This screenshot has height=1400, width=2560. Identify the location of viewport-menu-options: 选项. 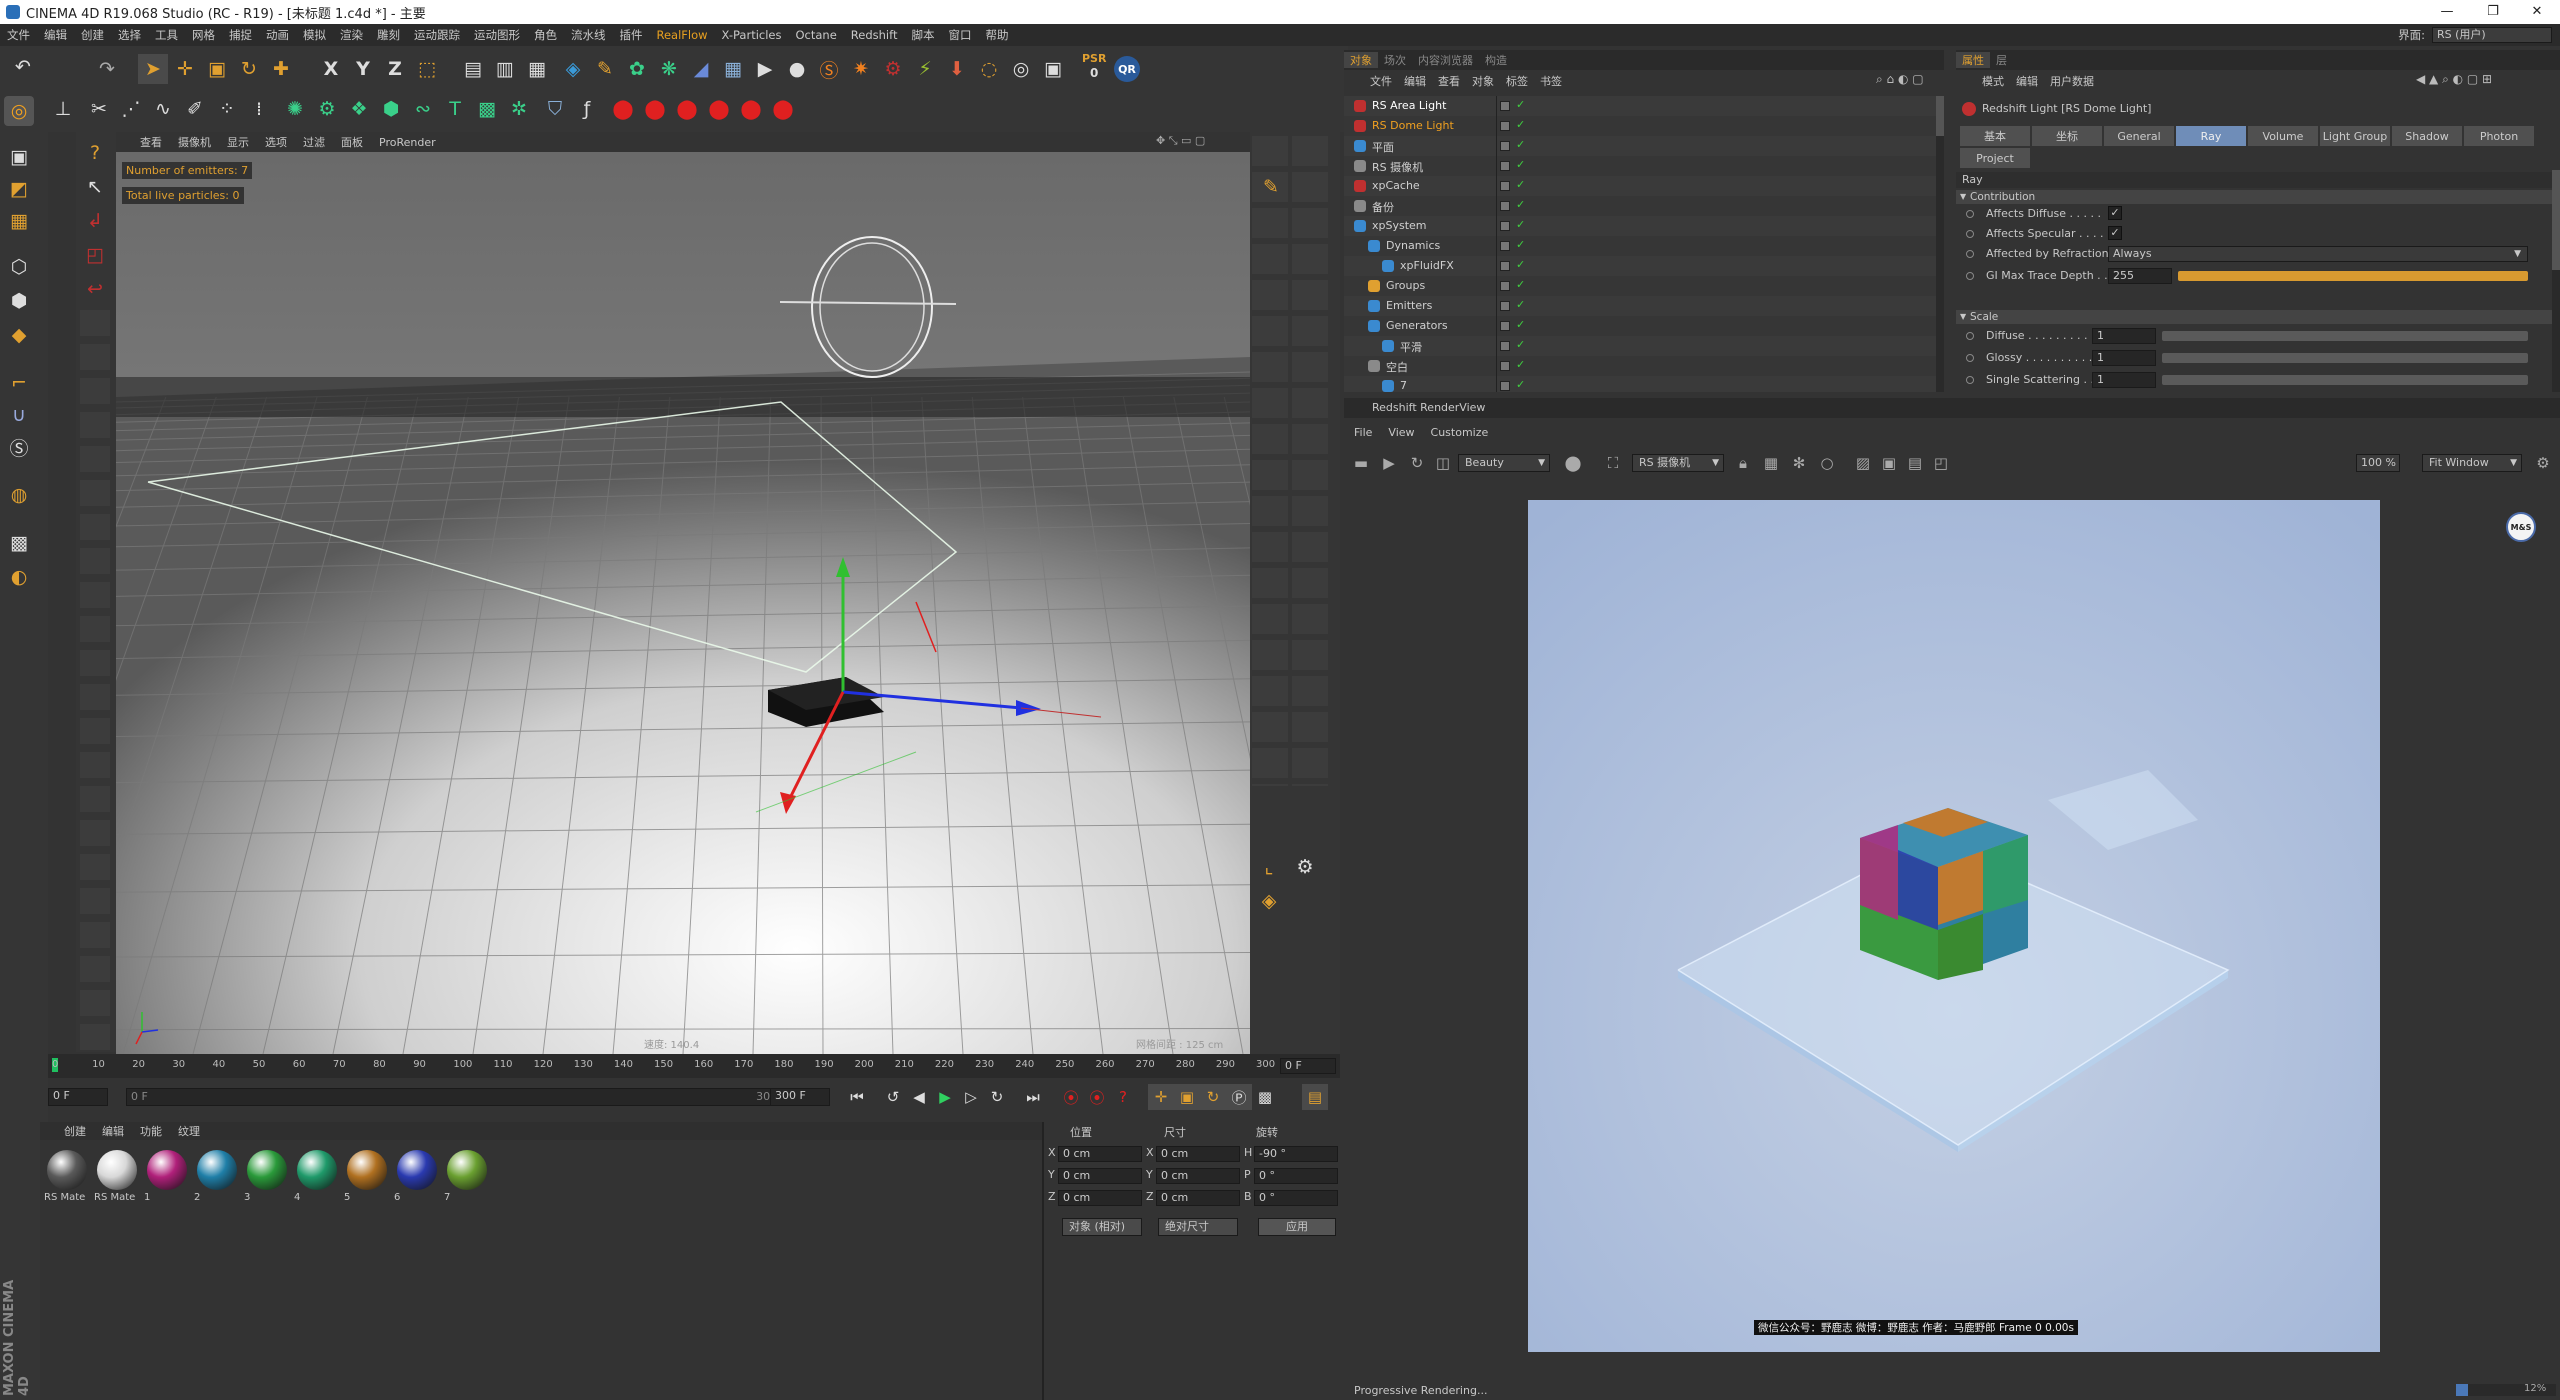
(276, 142).